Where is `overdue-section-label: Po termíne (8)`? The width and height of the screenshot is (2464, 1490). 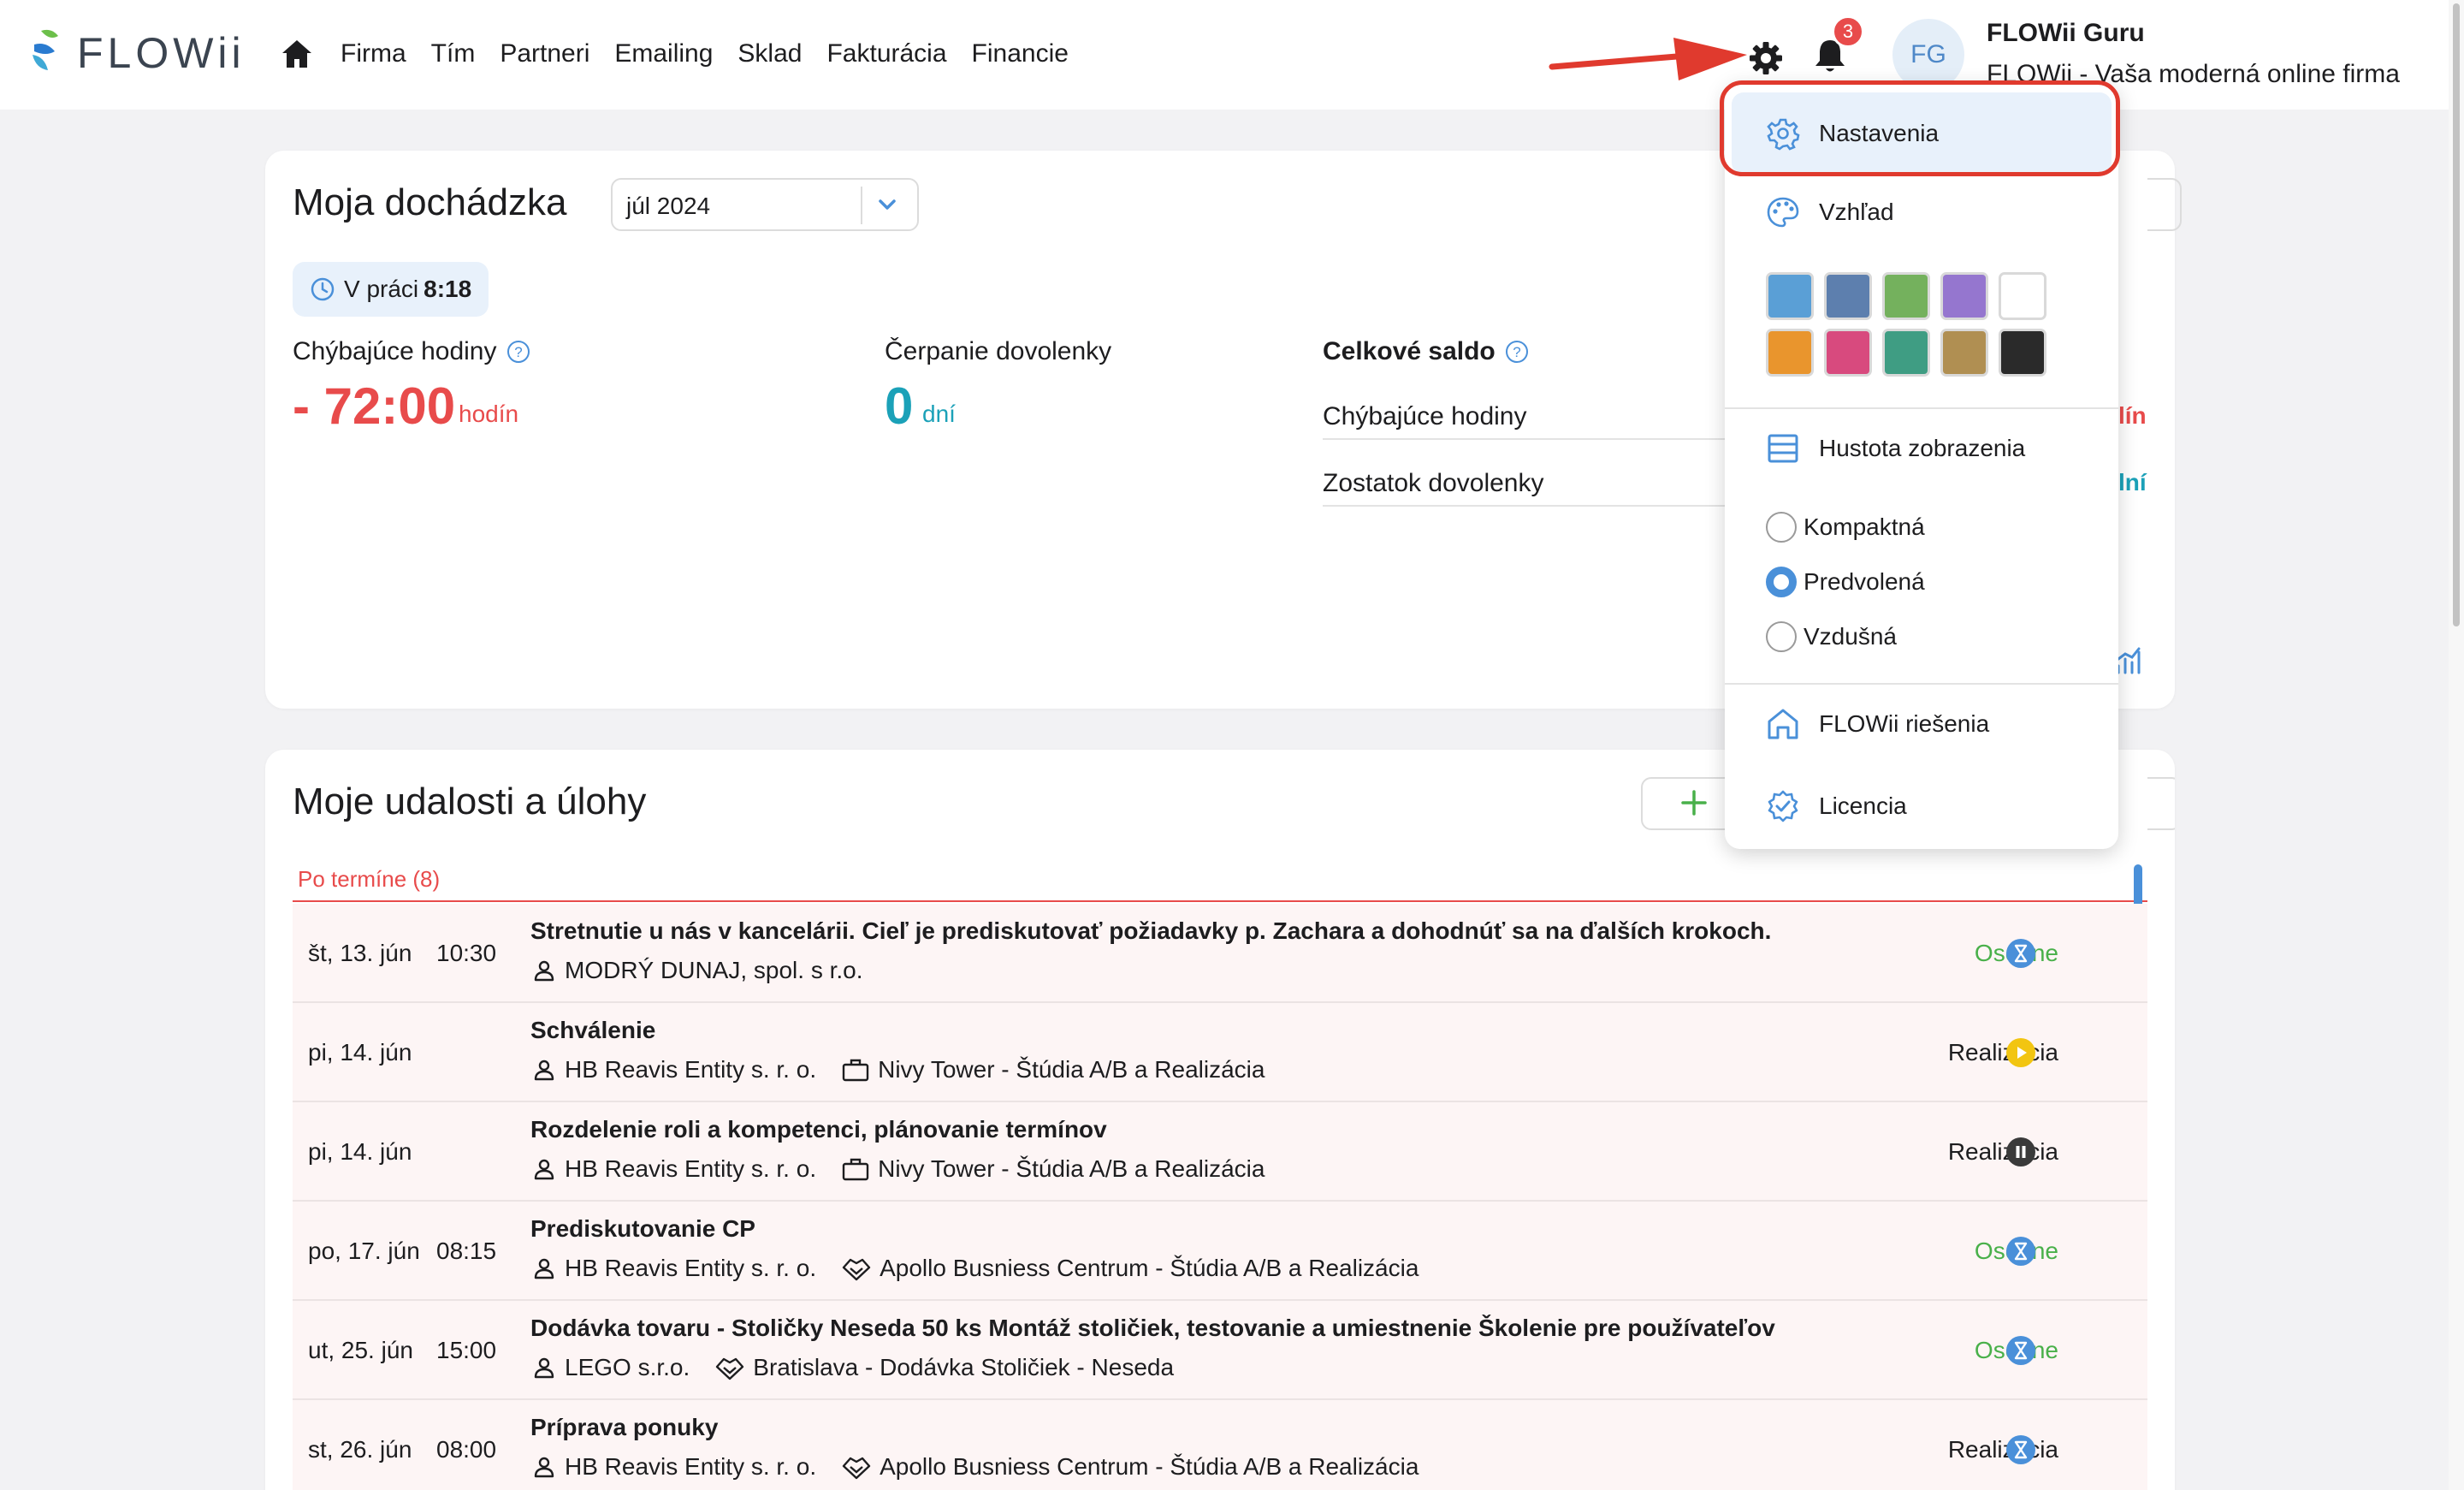 overdue-section-label: Po termíne (8) is located at coordinates (369, 879).